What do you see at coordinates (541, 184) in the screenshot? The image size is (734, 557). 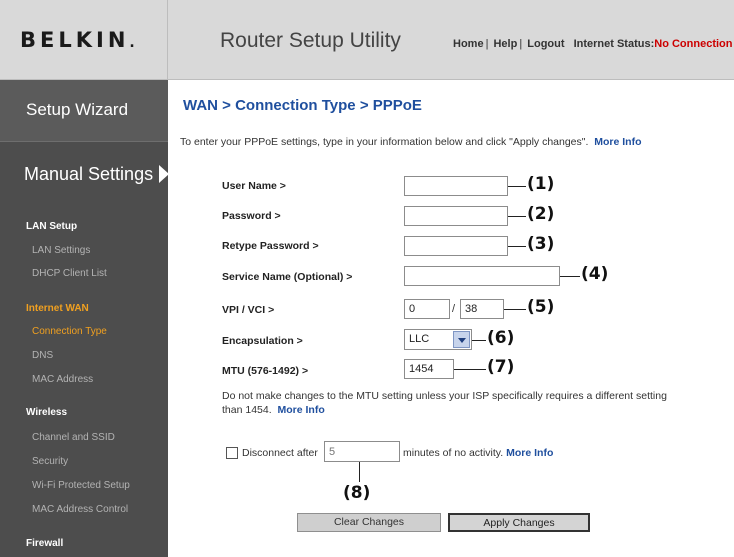 I see `callout-1: (1)` at bounding box center [541, 184].